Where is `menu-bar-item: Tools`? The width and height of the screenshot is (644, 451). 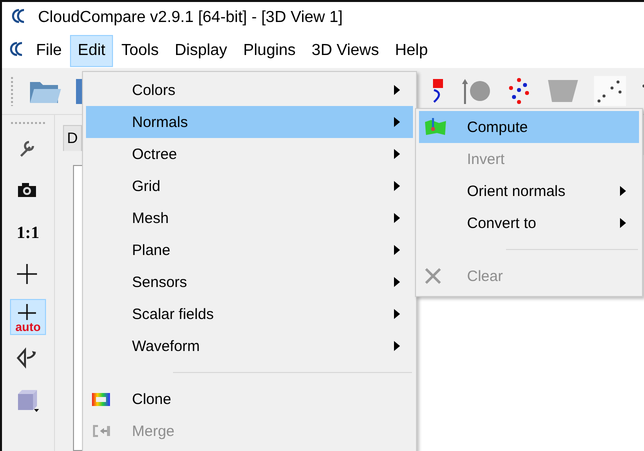
menu-bar-item: Tools is located at coordinates (140, 51).